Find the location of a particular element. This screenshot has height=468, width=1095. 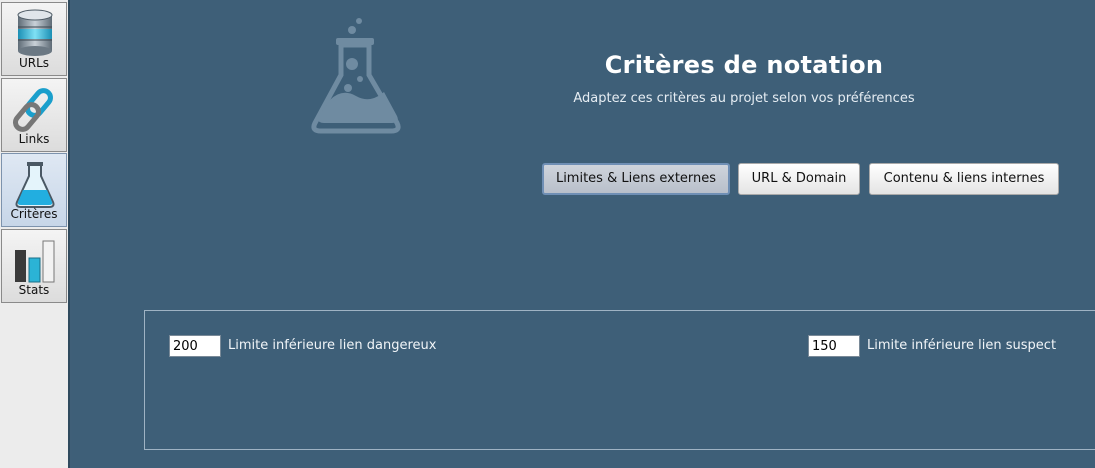

tab-url-domain: URL & Domain is located at coordinates (799, 179).